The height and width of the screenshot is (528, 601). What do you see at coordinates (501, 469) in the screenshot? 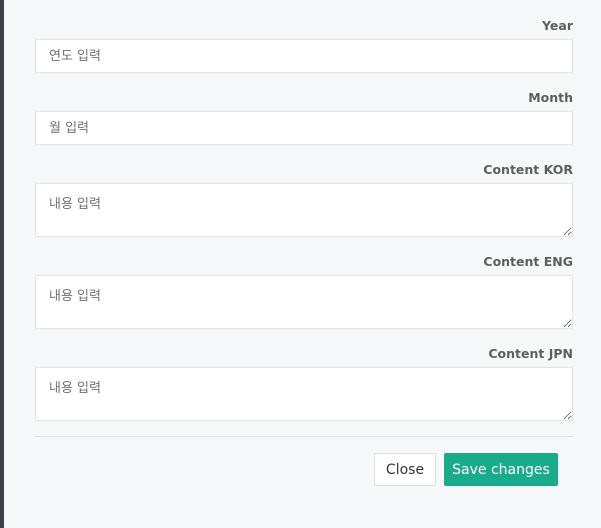
I see `save-changes-button: Save changes` at bounding box center [501, 469].